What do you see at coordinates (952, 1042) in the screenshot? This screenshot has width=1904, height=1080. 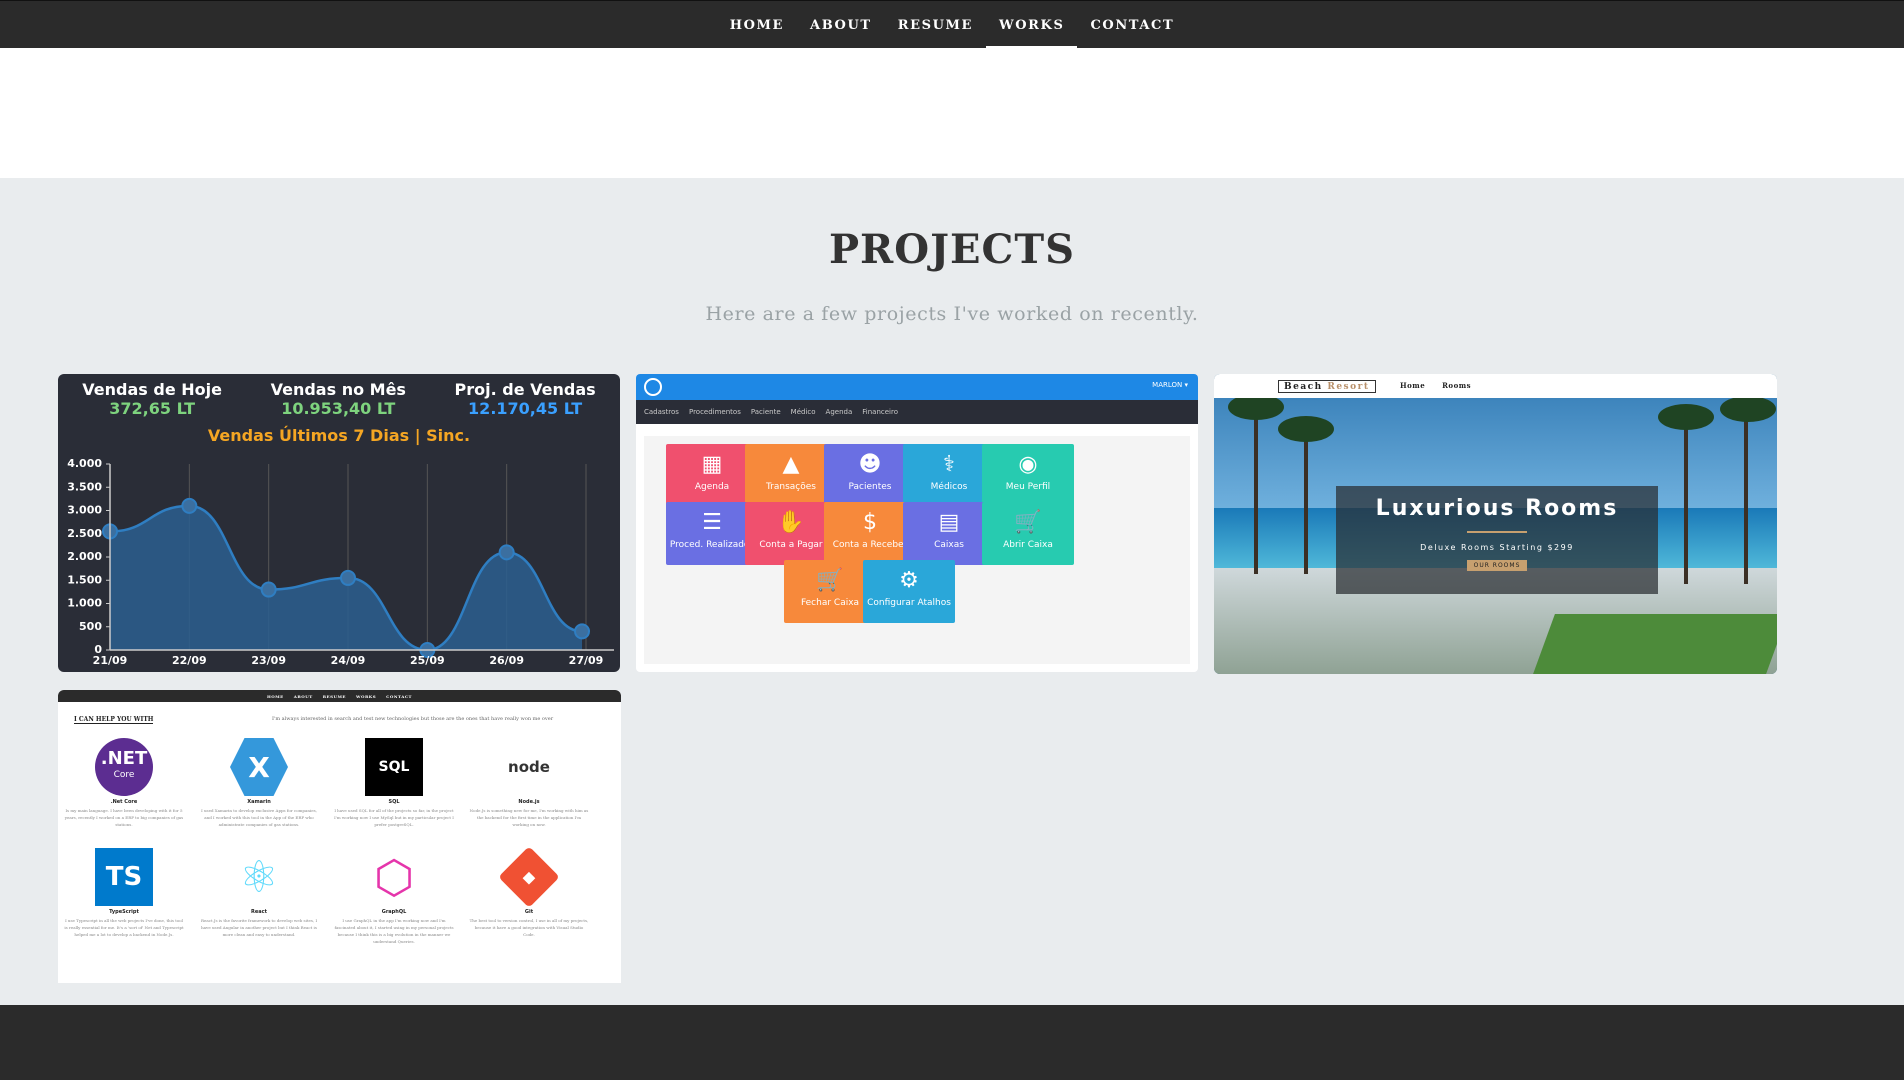 I see `page-footer` at bounding box center [952, 1042].